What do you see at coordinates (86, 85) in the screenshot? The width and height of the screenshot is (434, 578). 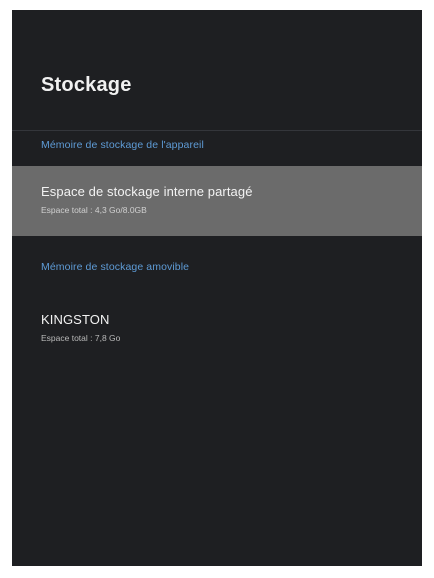 I see `page-title: Stockage` at bounding box center [86, 85].